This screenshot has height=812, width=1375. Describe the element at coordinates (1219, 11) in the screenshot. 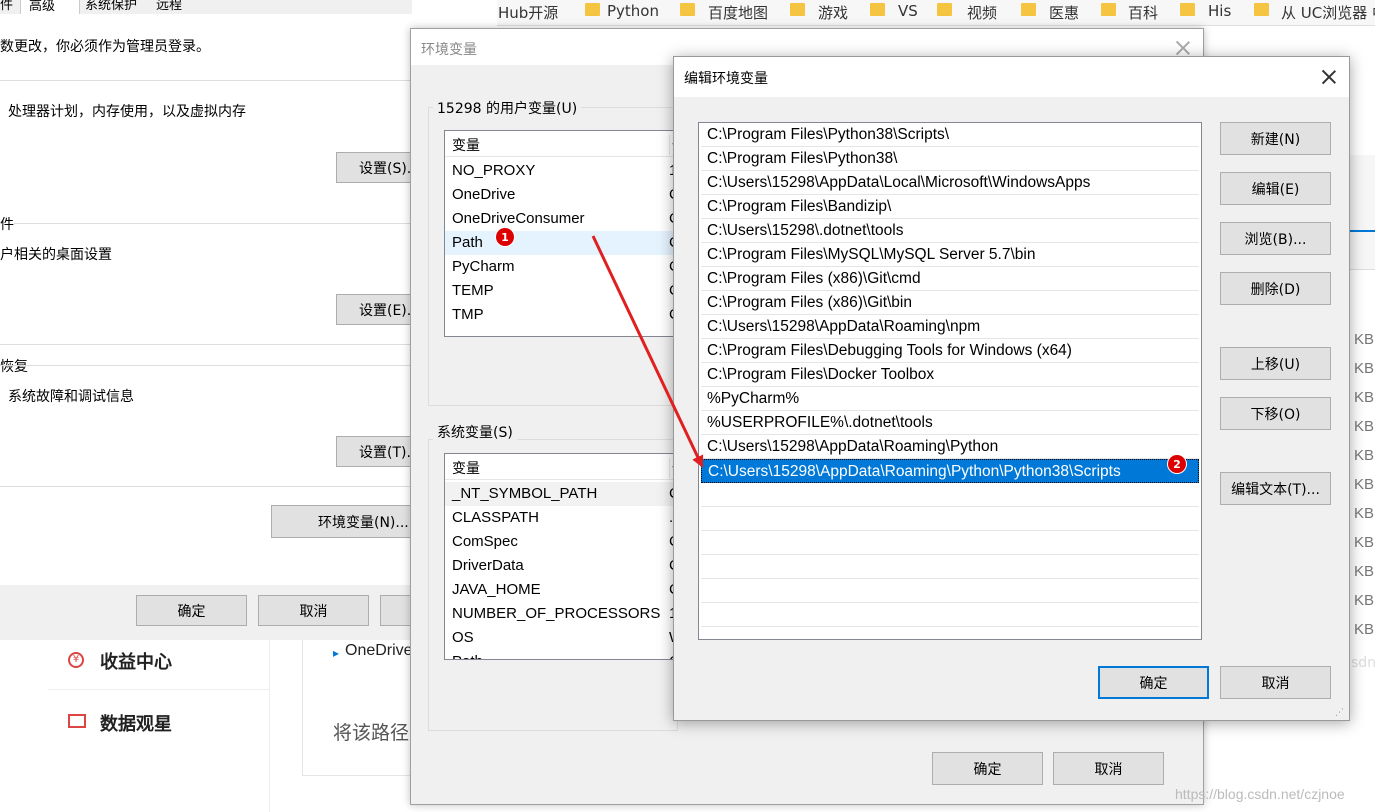

I see `bookmark-item: His` at that location.